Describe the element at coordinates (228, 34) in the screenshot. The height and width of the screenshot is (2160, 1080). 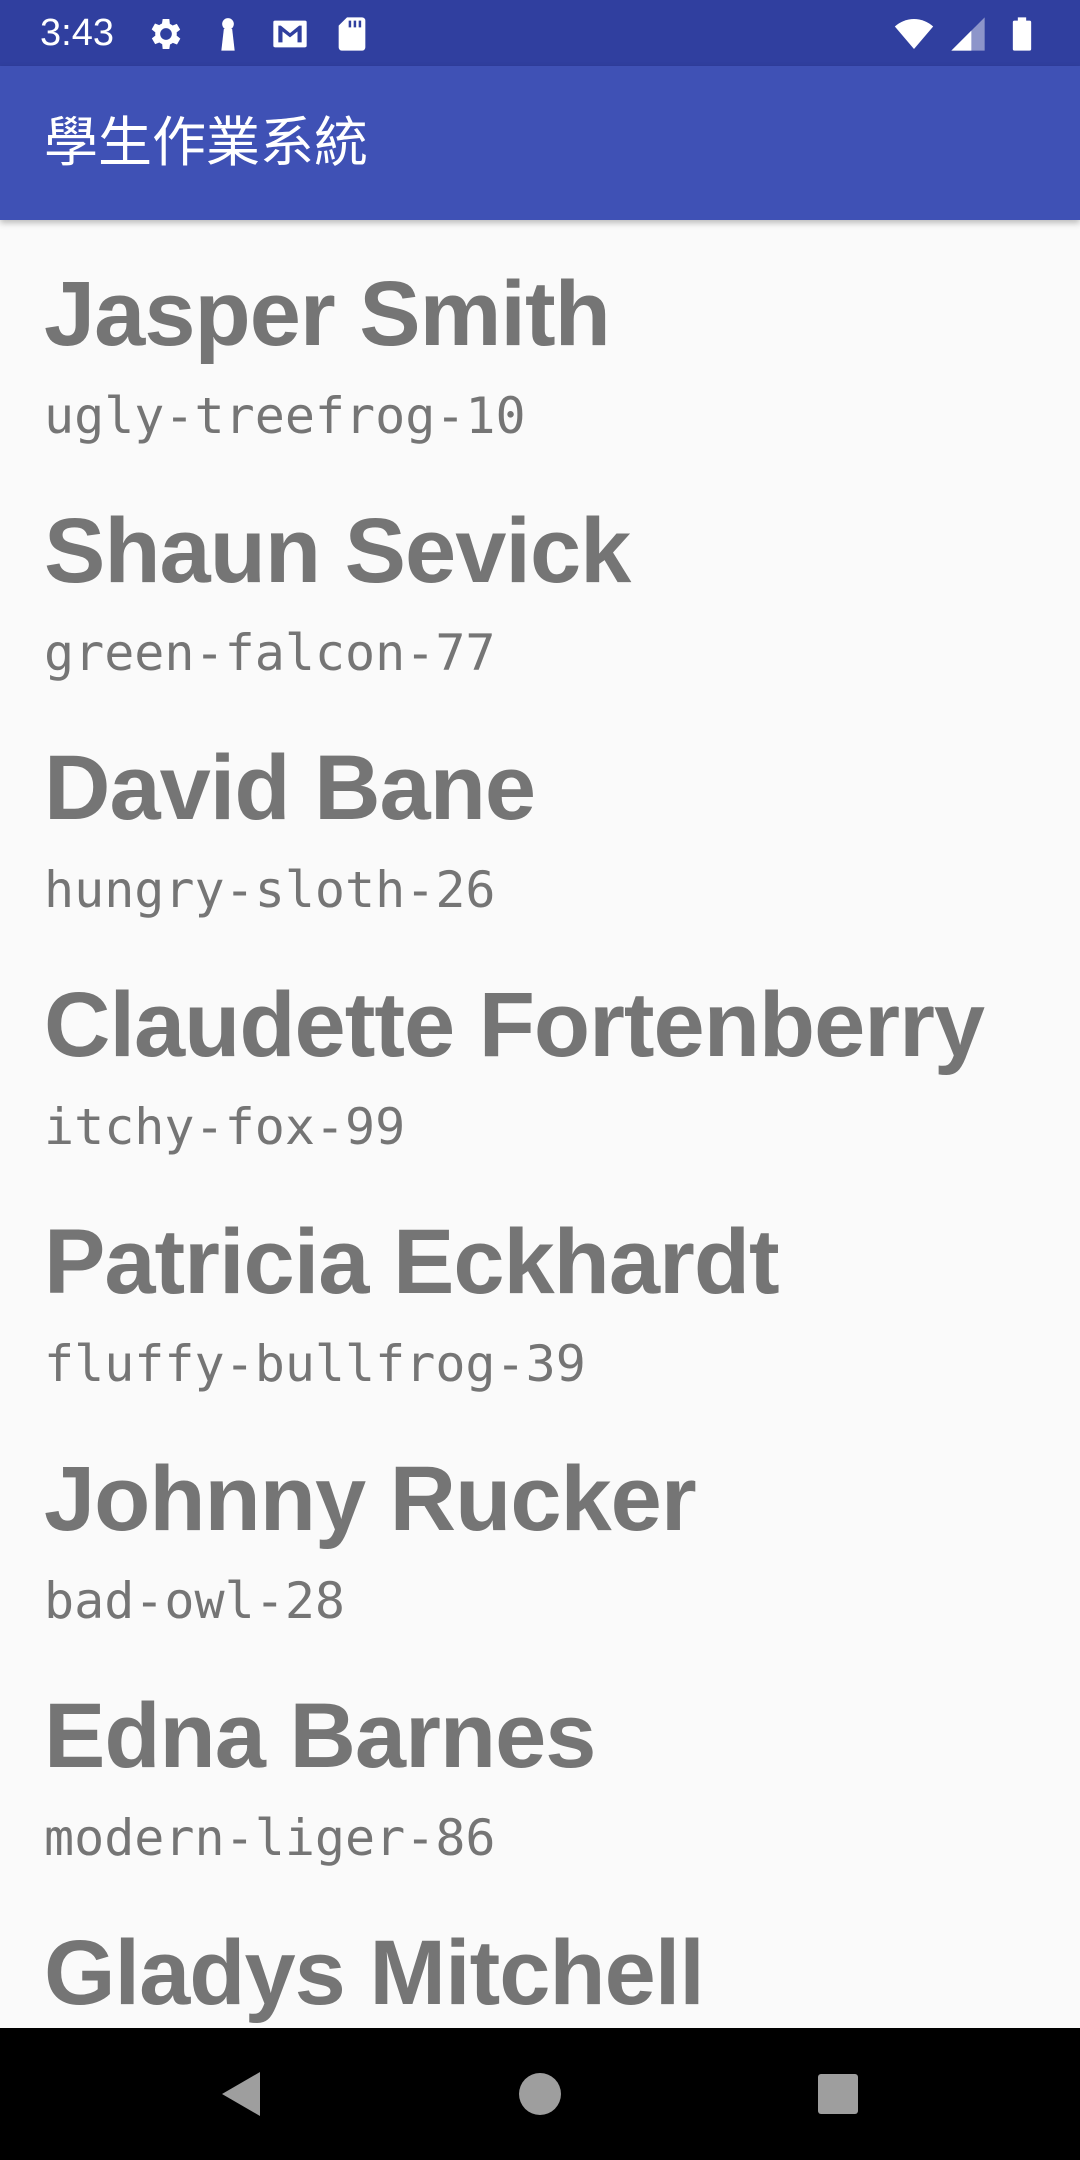
I see `keyhole-icon` at that location.